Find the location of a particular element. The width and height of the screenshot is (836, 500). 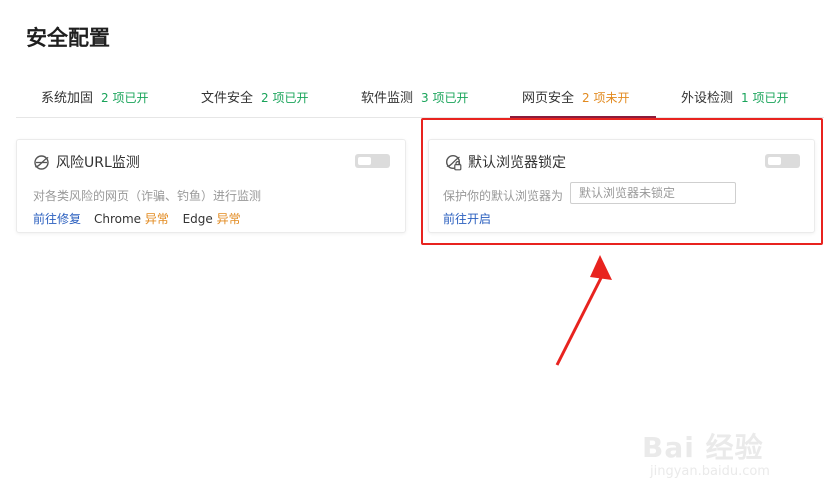

tab-label: 文件安全 is located at coordinates (227, 98).